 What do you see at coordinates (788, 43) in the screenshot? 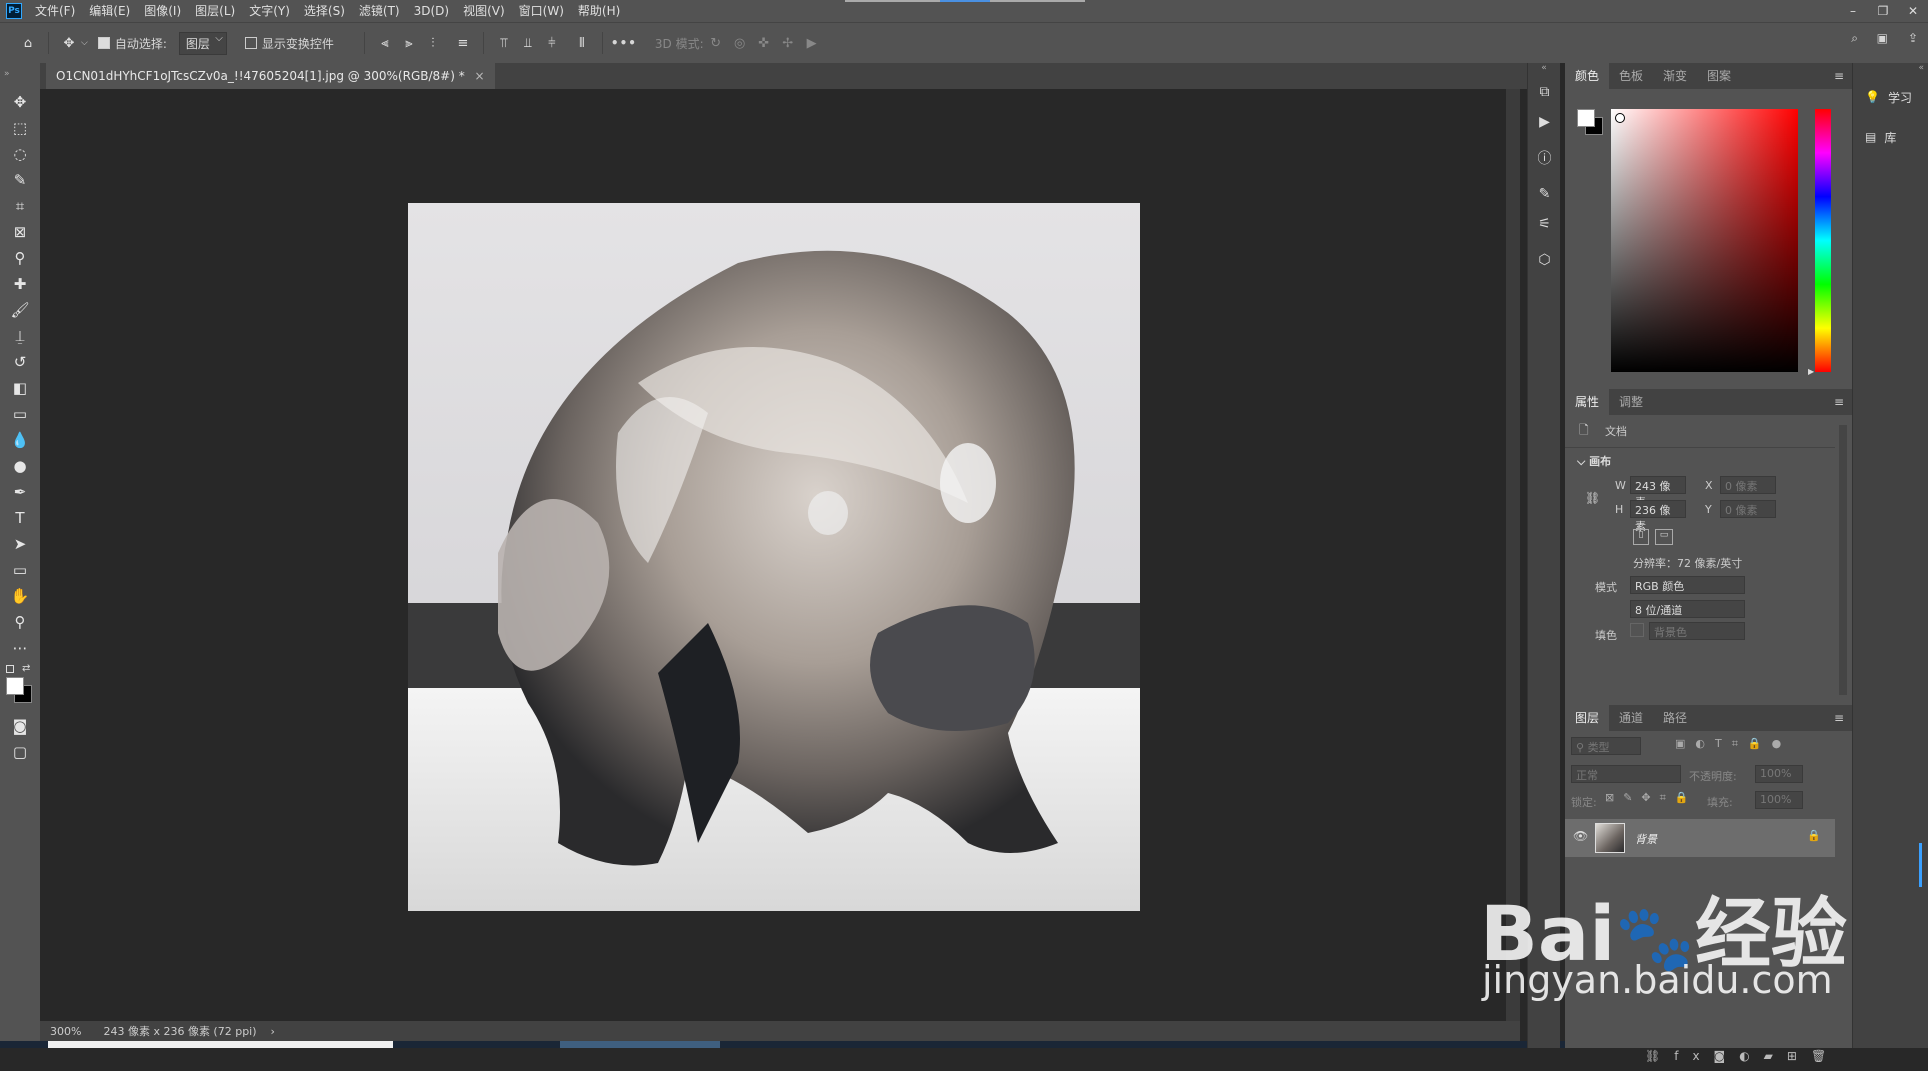
I see `3d-slide-icon: ✢` at bounding box center [788, 43].